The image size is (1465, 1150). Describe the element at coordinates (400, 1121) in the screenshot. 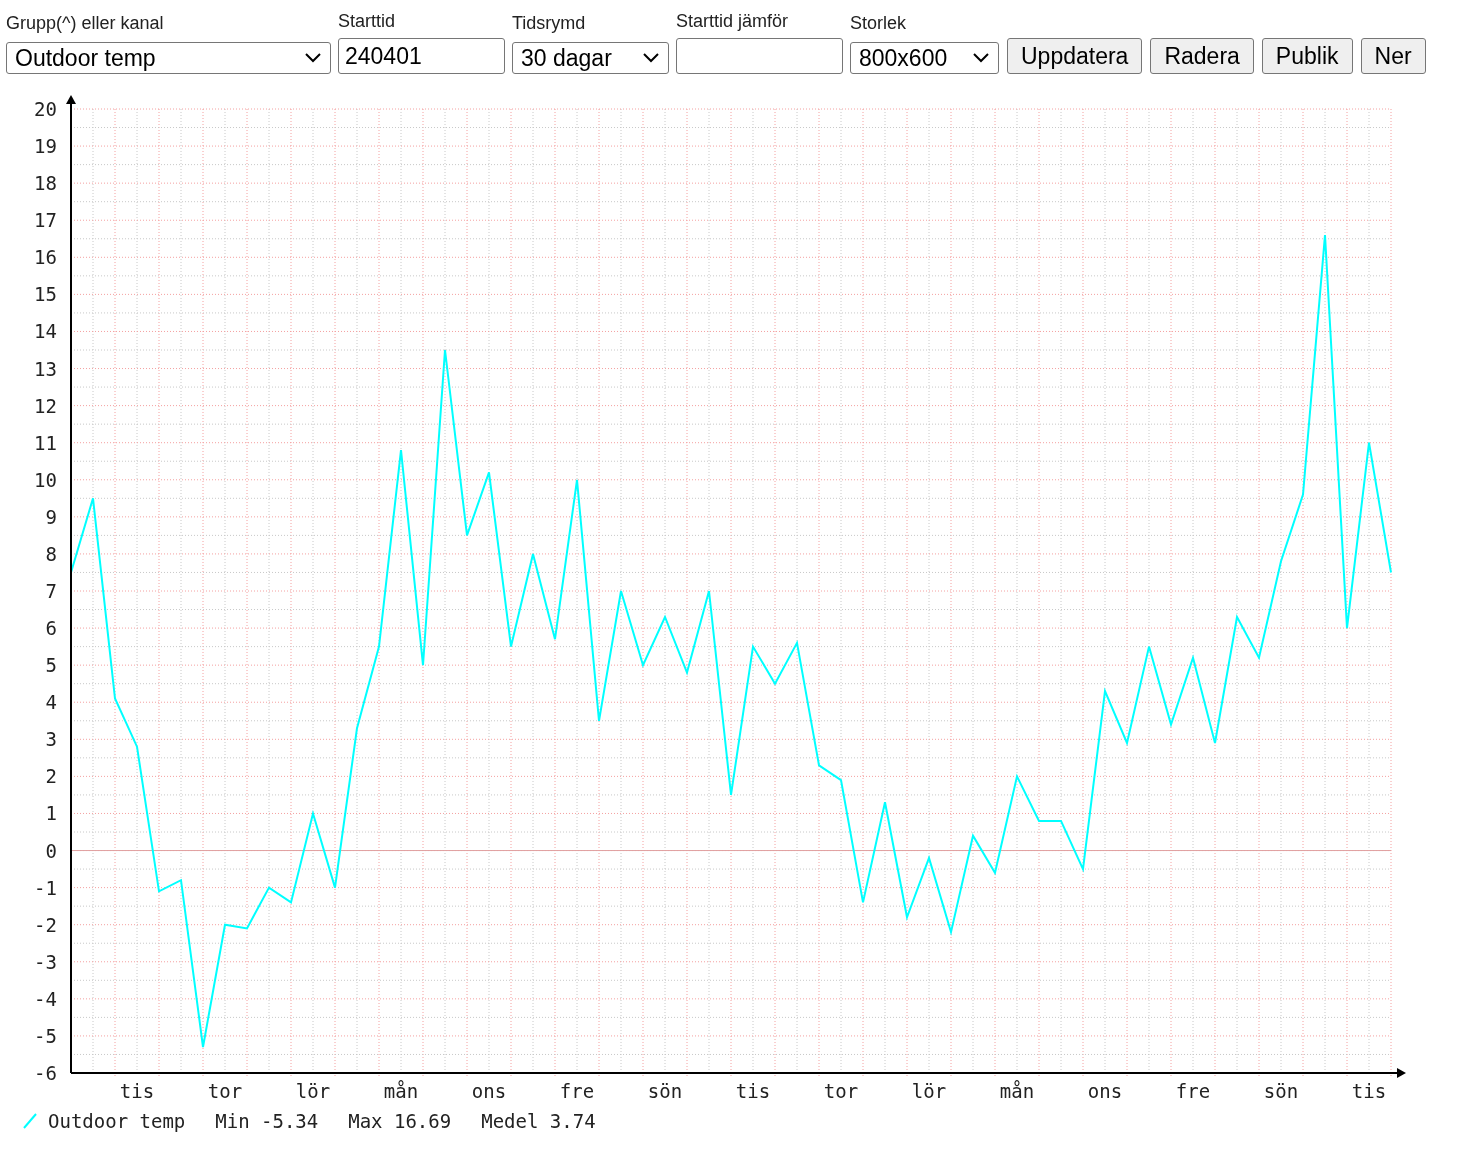

I see `legend-stat: Max 16.69` at that location.